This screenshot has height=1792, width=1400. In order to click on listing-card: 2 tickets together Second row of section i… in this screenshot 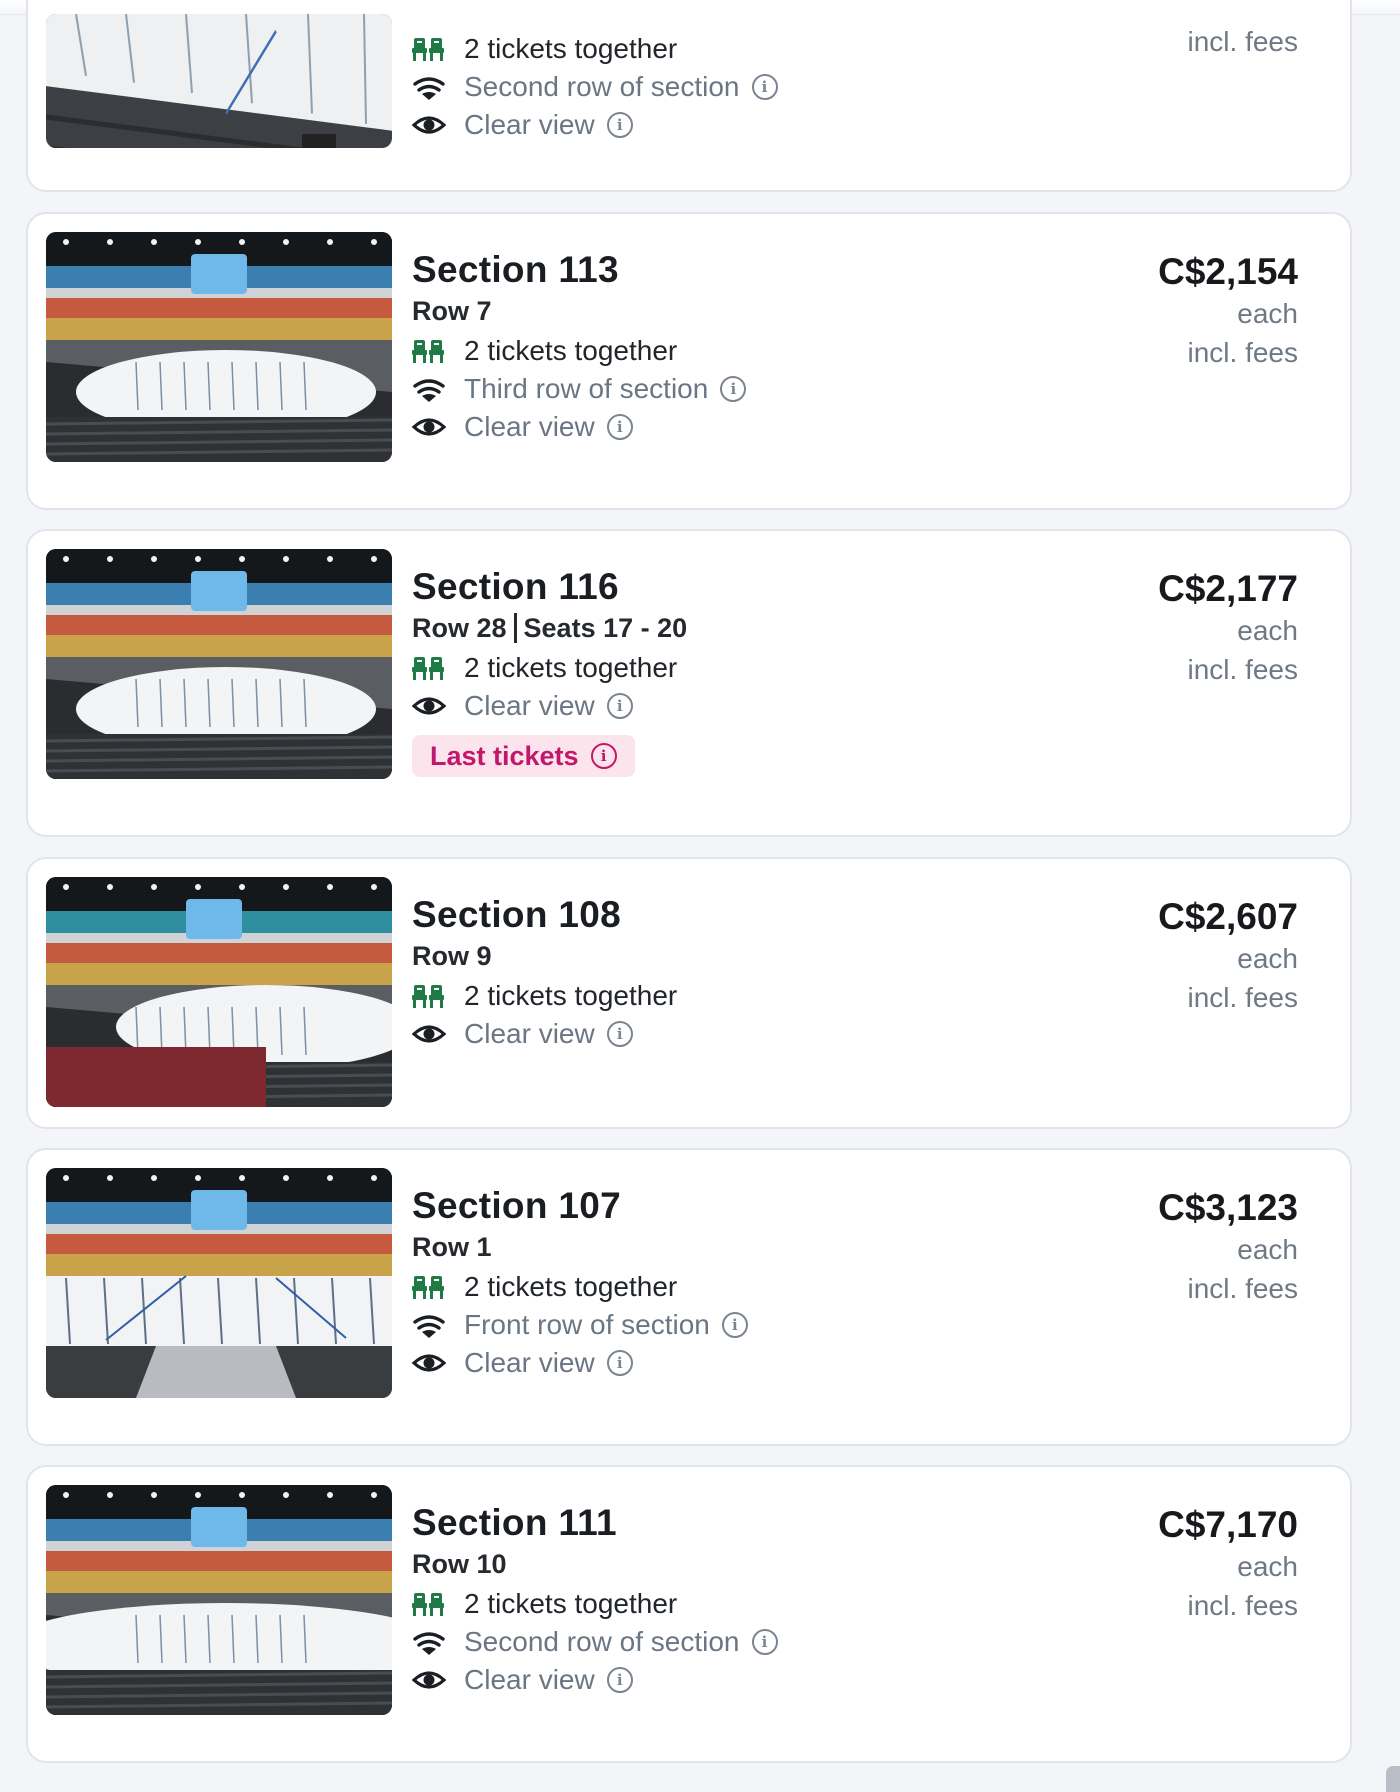, I will do `click(689, 96)`.